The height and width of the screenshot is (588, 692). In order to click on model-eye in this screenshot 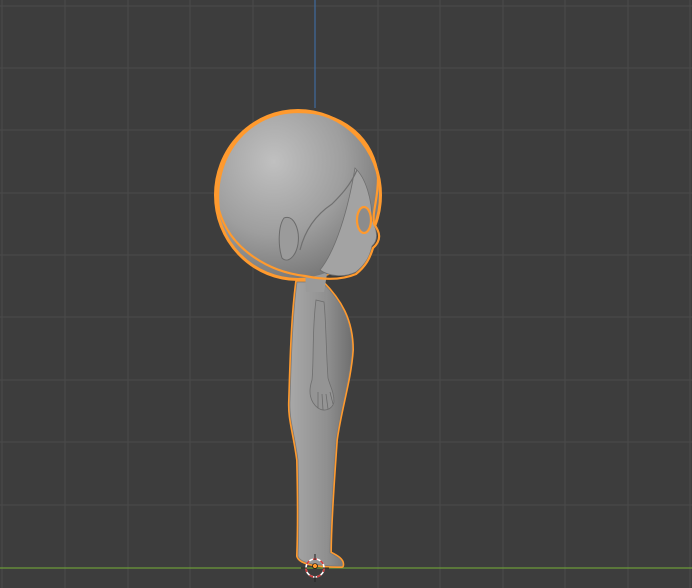, I will do `click(364, 220)`.